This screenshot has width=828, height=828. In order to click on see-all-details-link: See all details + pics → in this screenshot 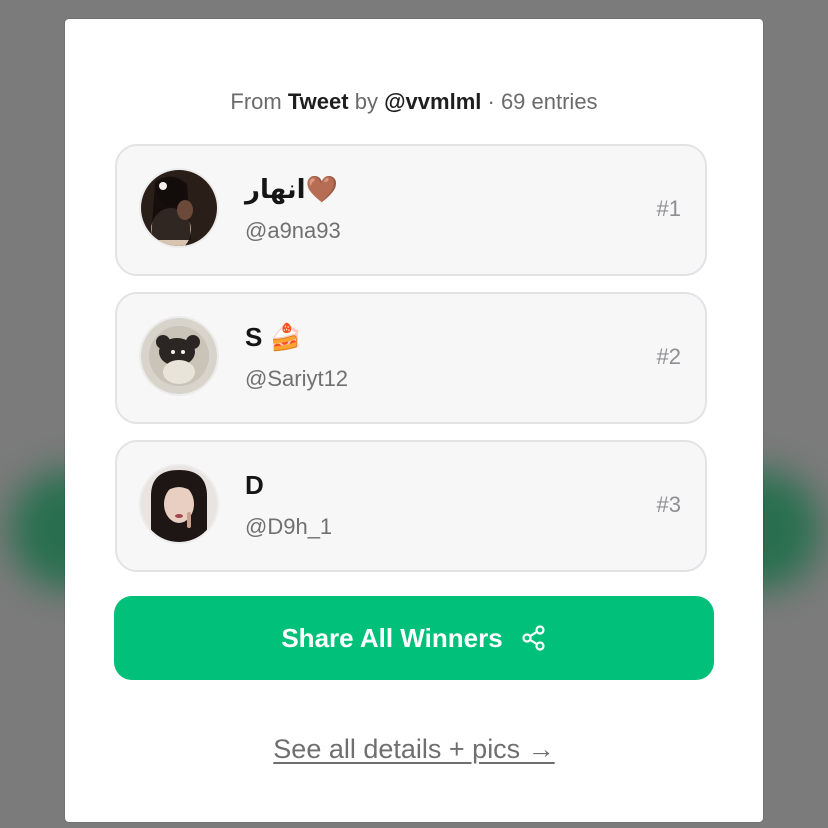, I will do `click(414, 749)`.